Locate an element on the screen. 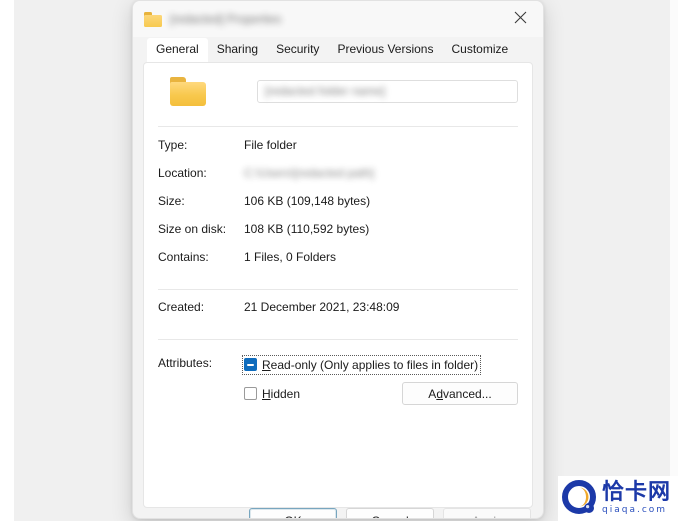 The image size is (678, 521). row-created-label: Created: is located at coordinates (181, 307).